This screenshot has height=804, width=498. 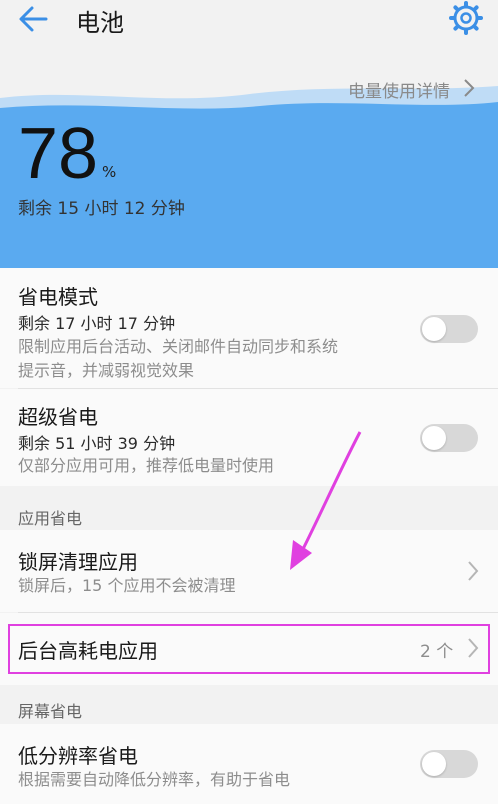 I want to click on power-saving-desc-line1: 限制应用后台活动、关闭邮件自动同步和系统, so click(x=178, y=346).